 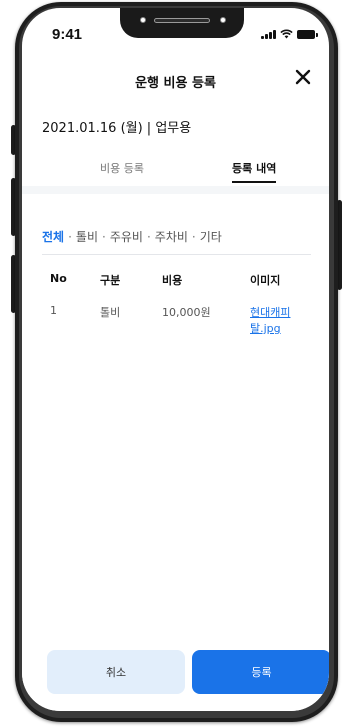 What do you see at coordinates (122, 170) in the screenshot?
I see `tab-cost-registration: 비용 등록` at bounding box center [122, 170].